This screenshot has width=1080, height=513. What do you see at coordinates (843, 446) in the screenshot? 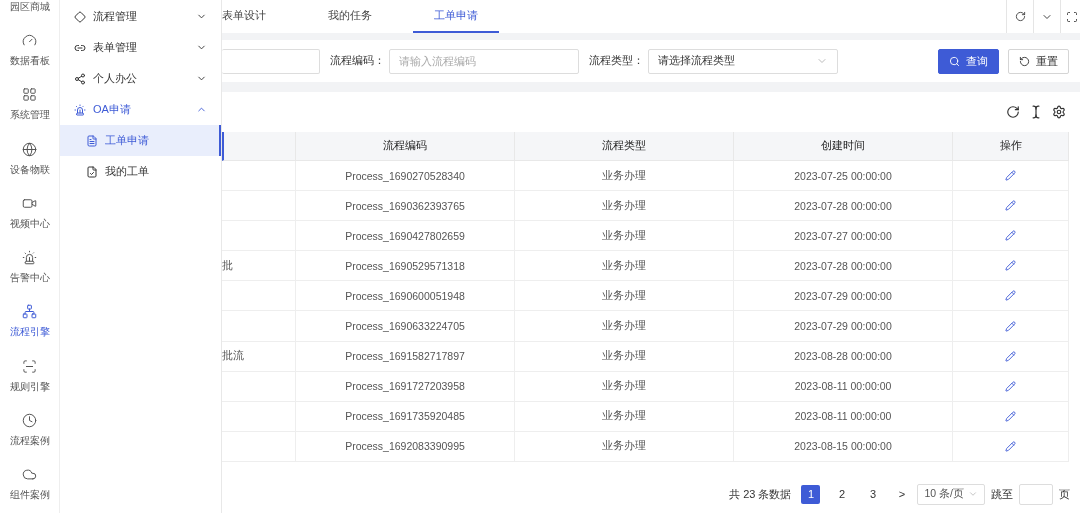
I see `table-cell: 2023-08-15 00:00:00` at bounding box center [843, 446].